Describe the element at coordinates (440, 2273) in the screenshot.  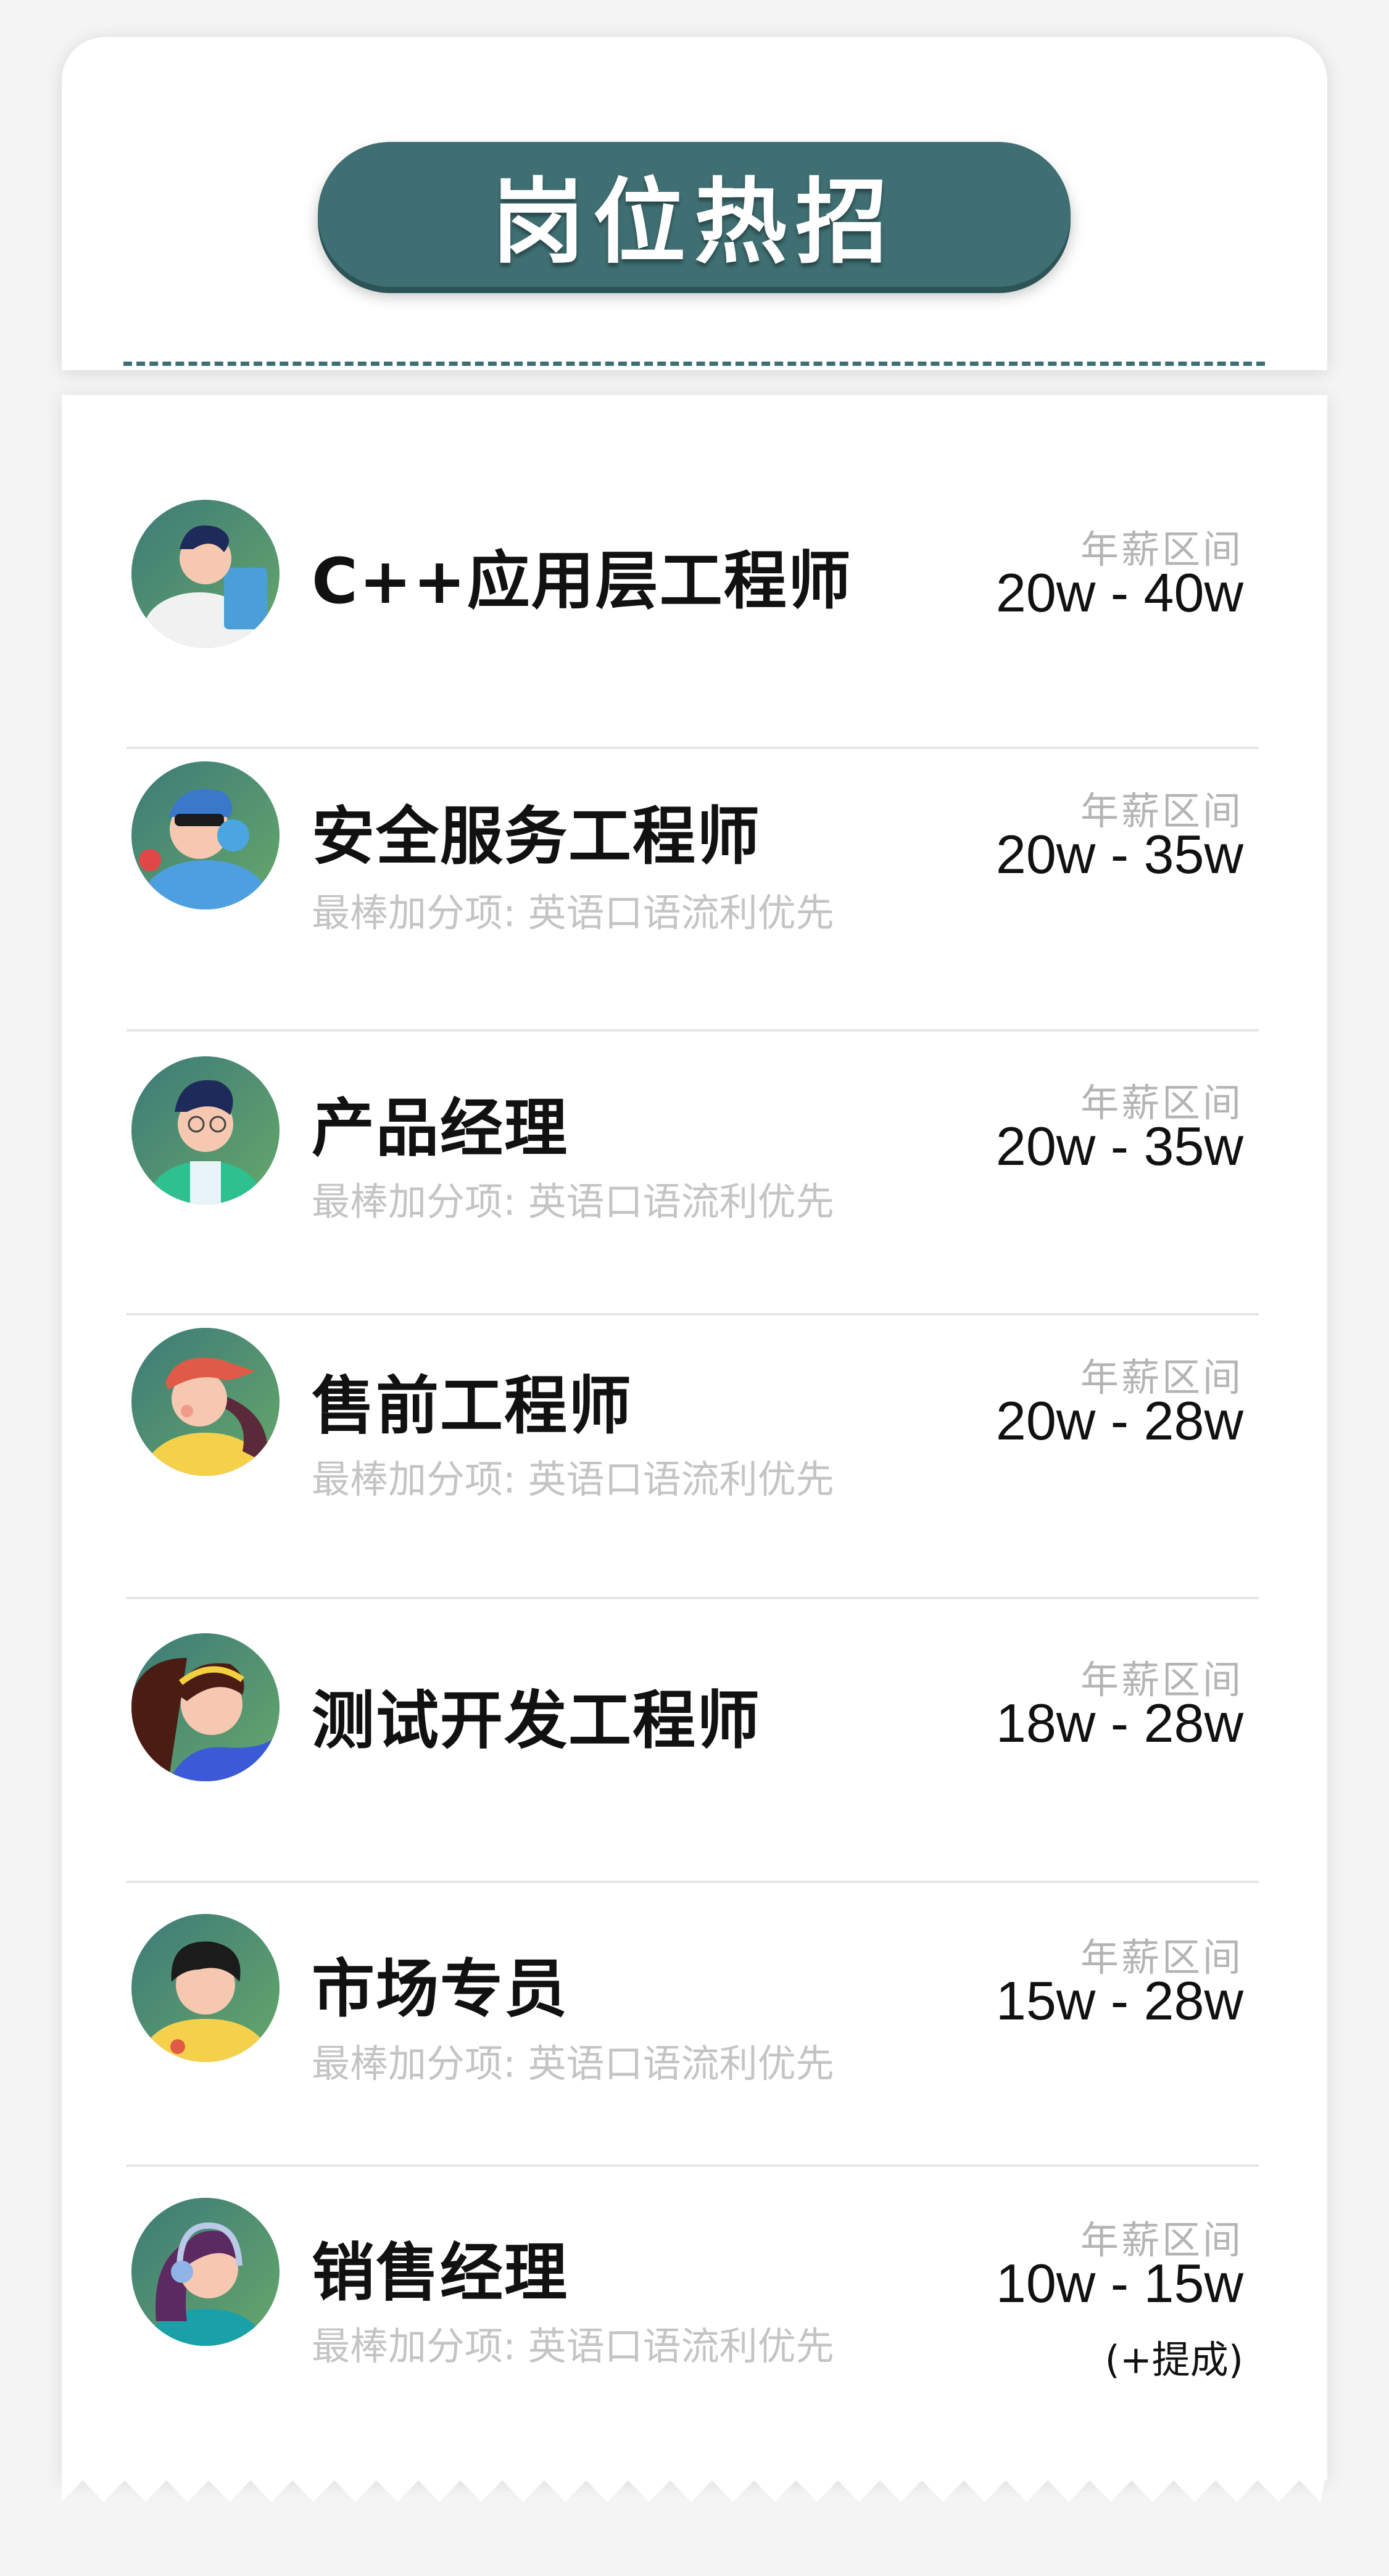
I see `job-title: 销售经理` at that location.